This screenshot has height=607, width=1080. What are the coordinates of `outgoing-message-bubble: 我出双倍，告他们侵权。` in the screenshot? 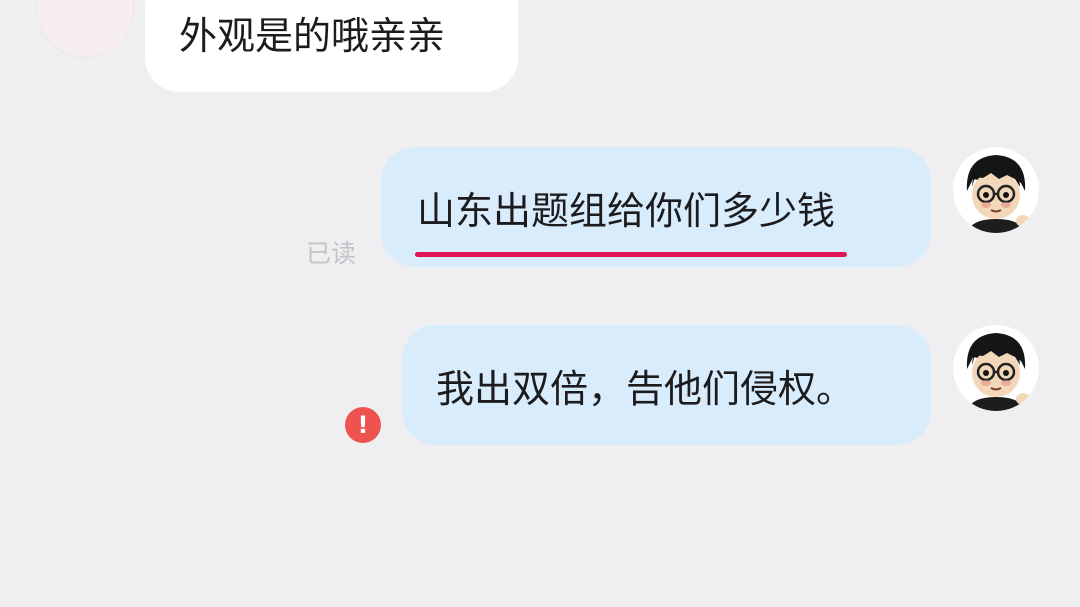 It's located at (666, 385).